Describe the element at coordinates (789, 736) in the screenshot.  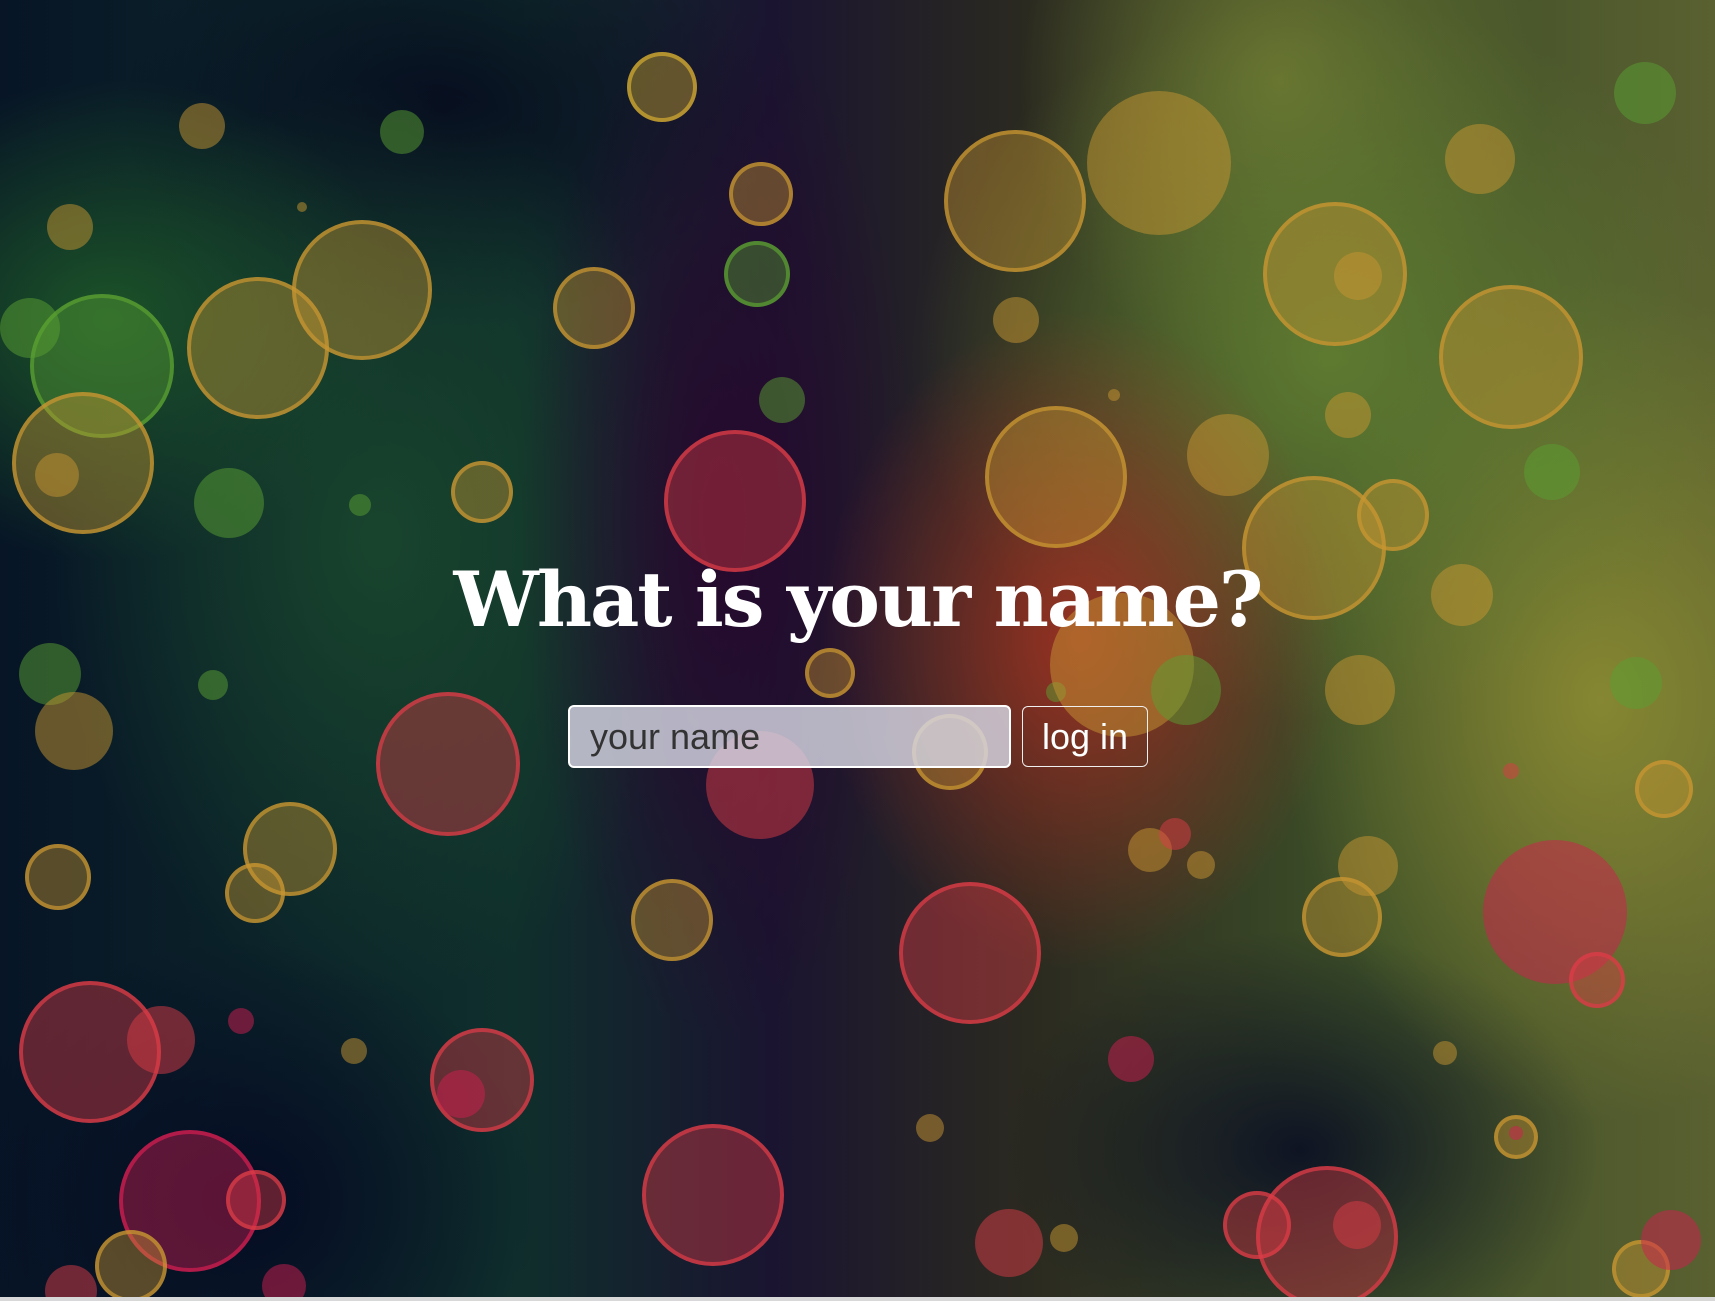
I see `name-input` at that location.